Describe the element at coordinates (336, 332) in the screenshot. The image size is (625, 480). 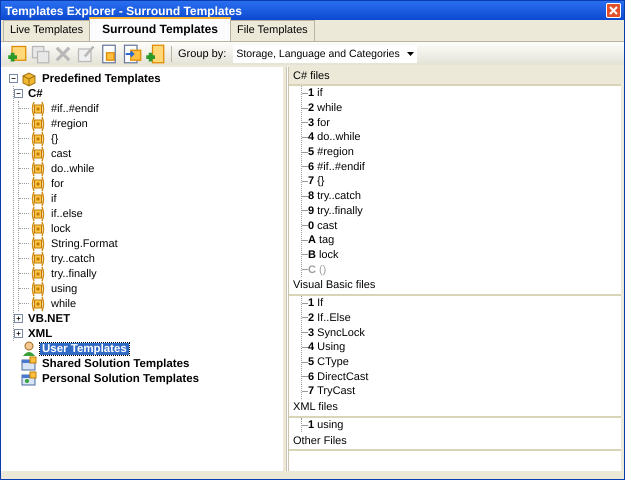
I see `shortcut-item: 3 SyncLock` at that location.